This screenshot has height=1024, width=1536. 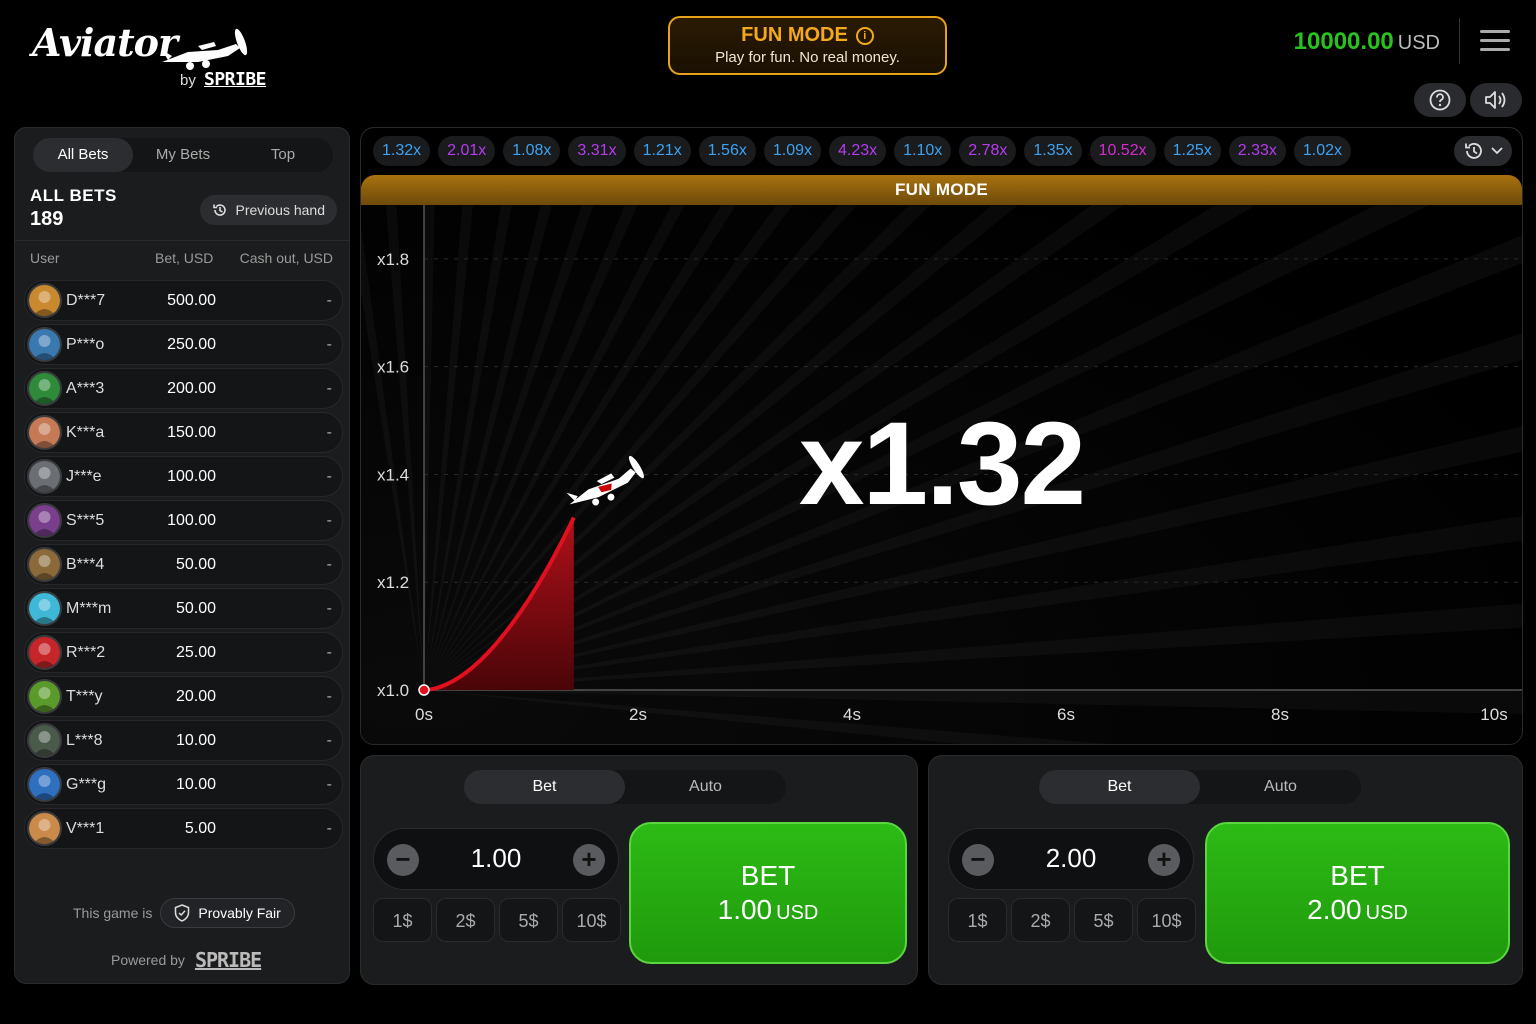 I want to click on header-divider, so click(x=1459, y=41).